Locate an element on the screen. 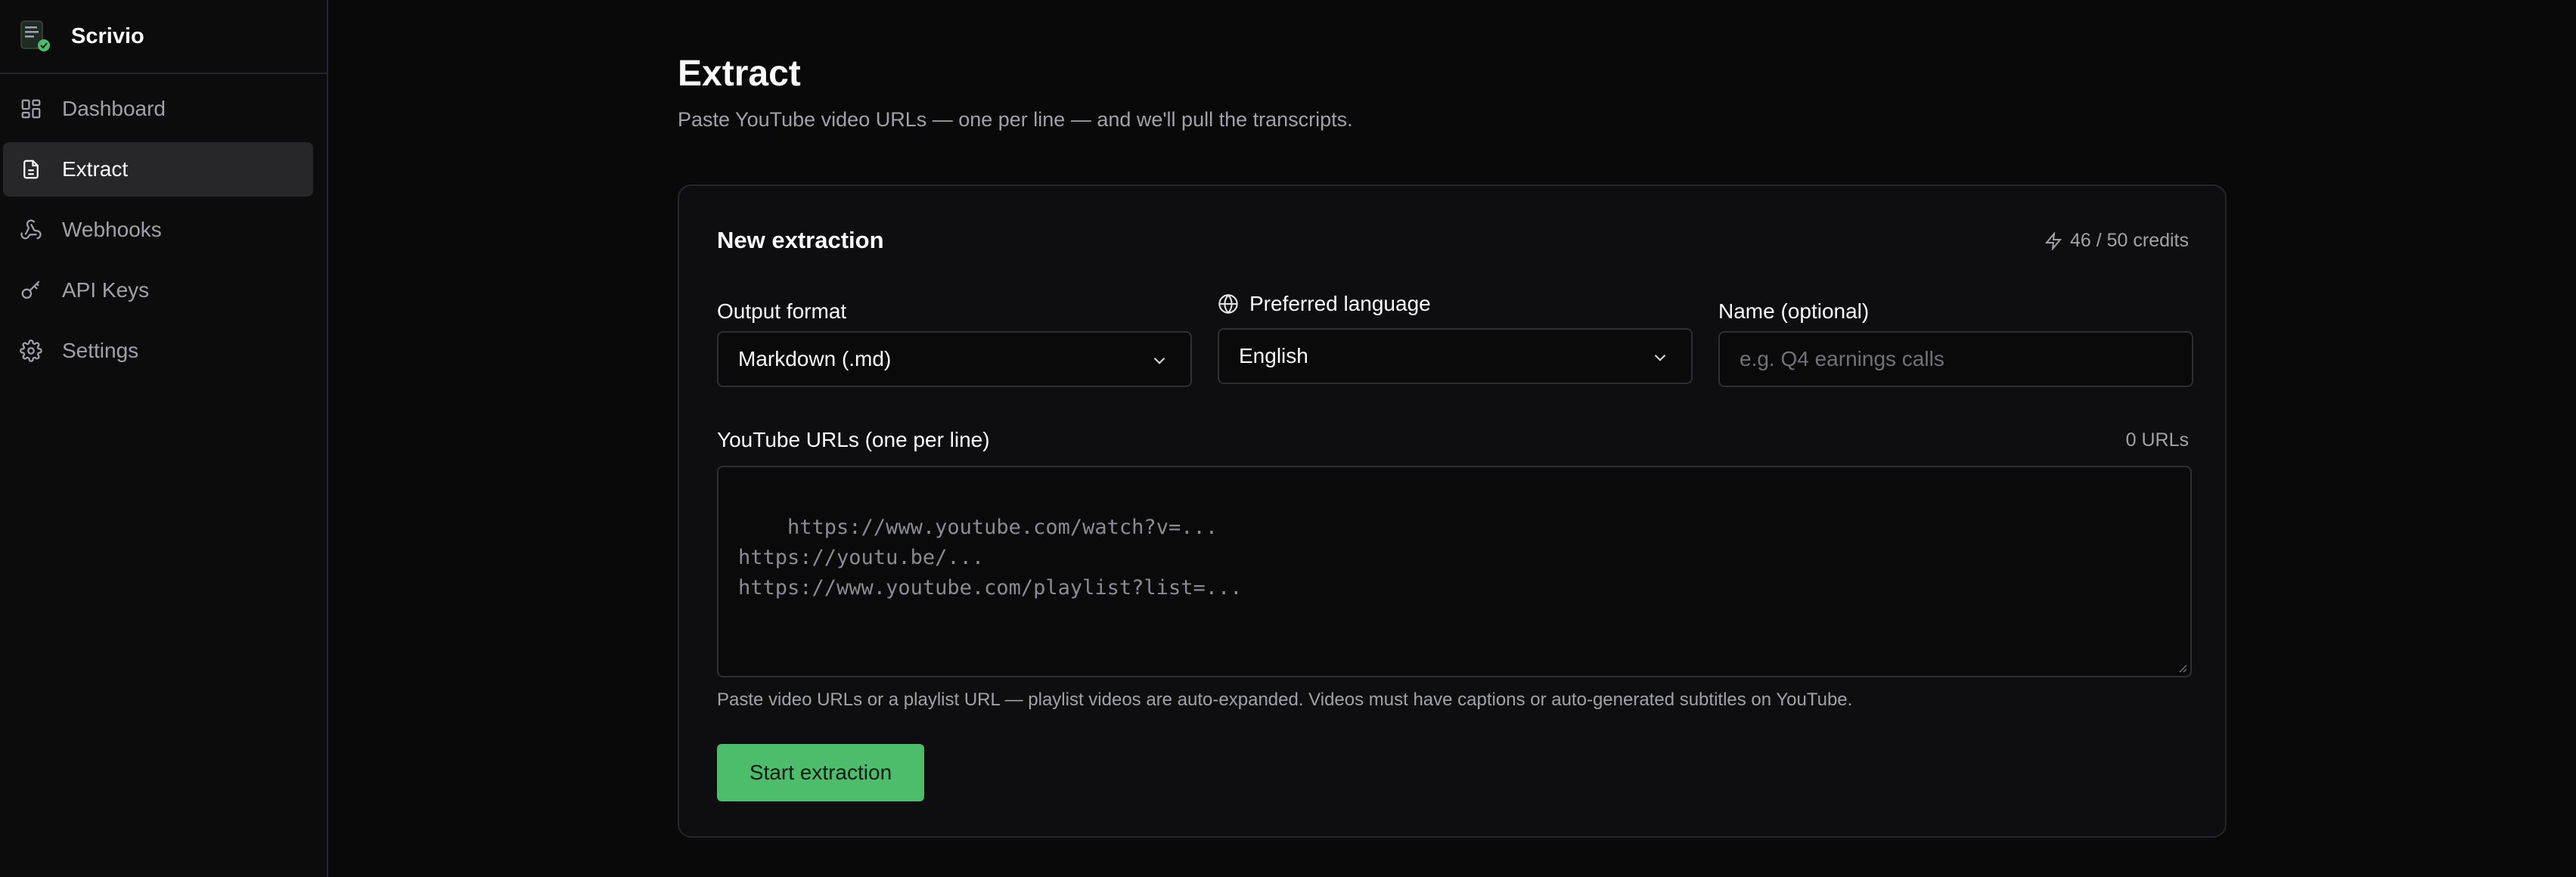 Image resolution: width=2576 pixels, height=877 pixels. language-select: English is located at coordinates (1455, 356).